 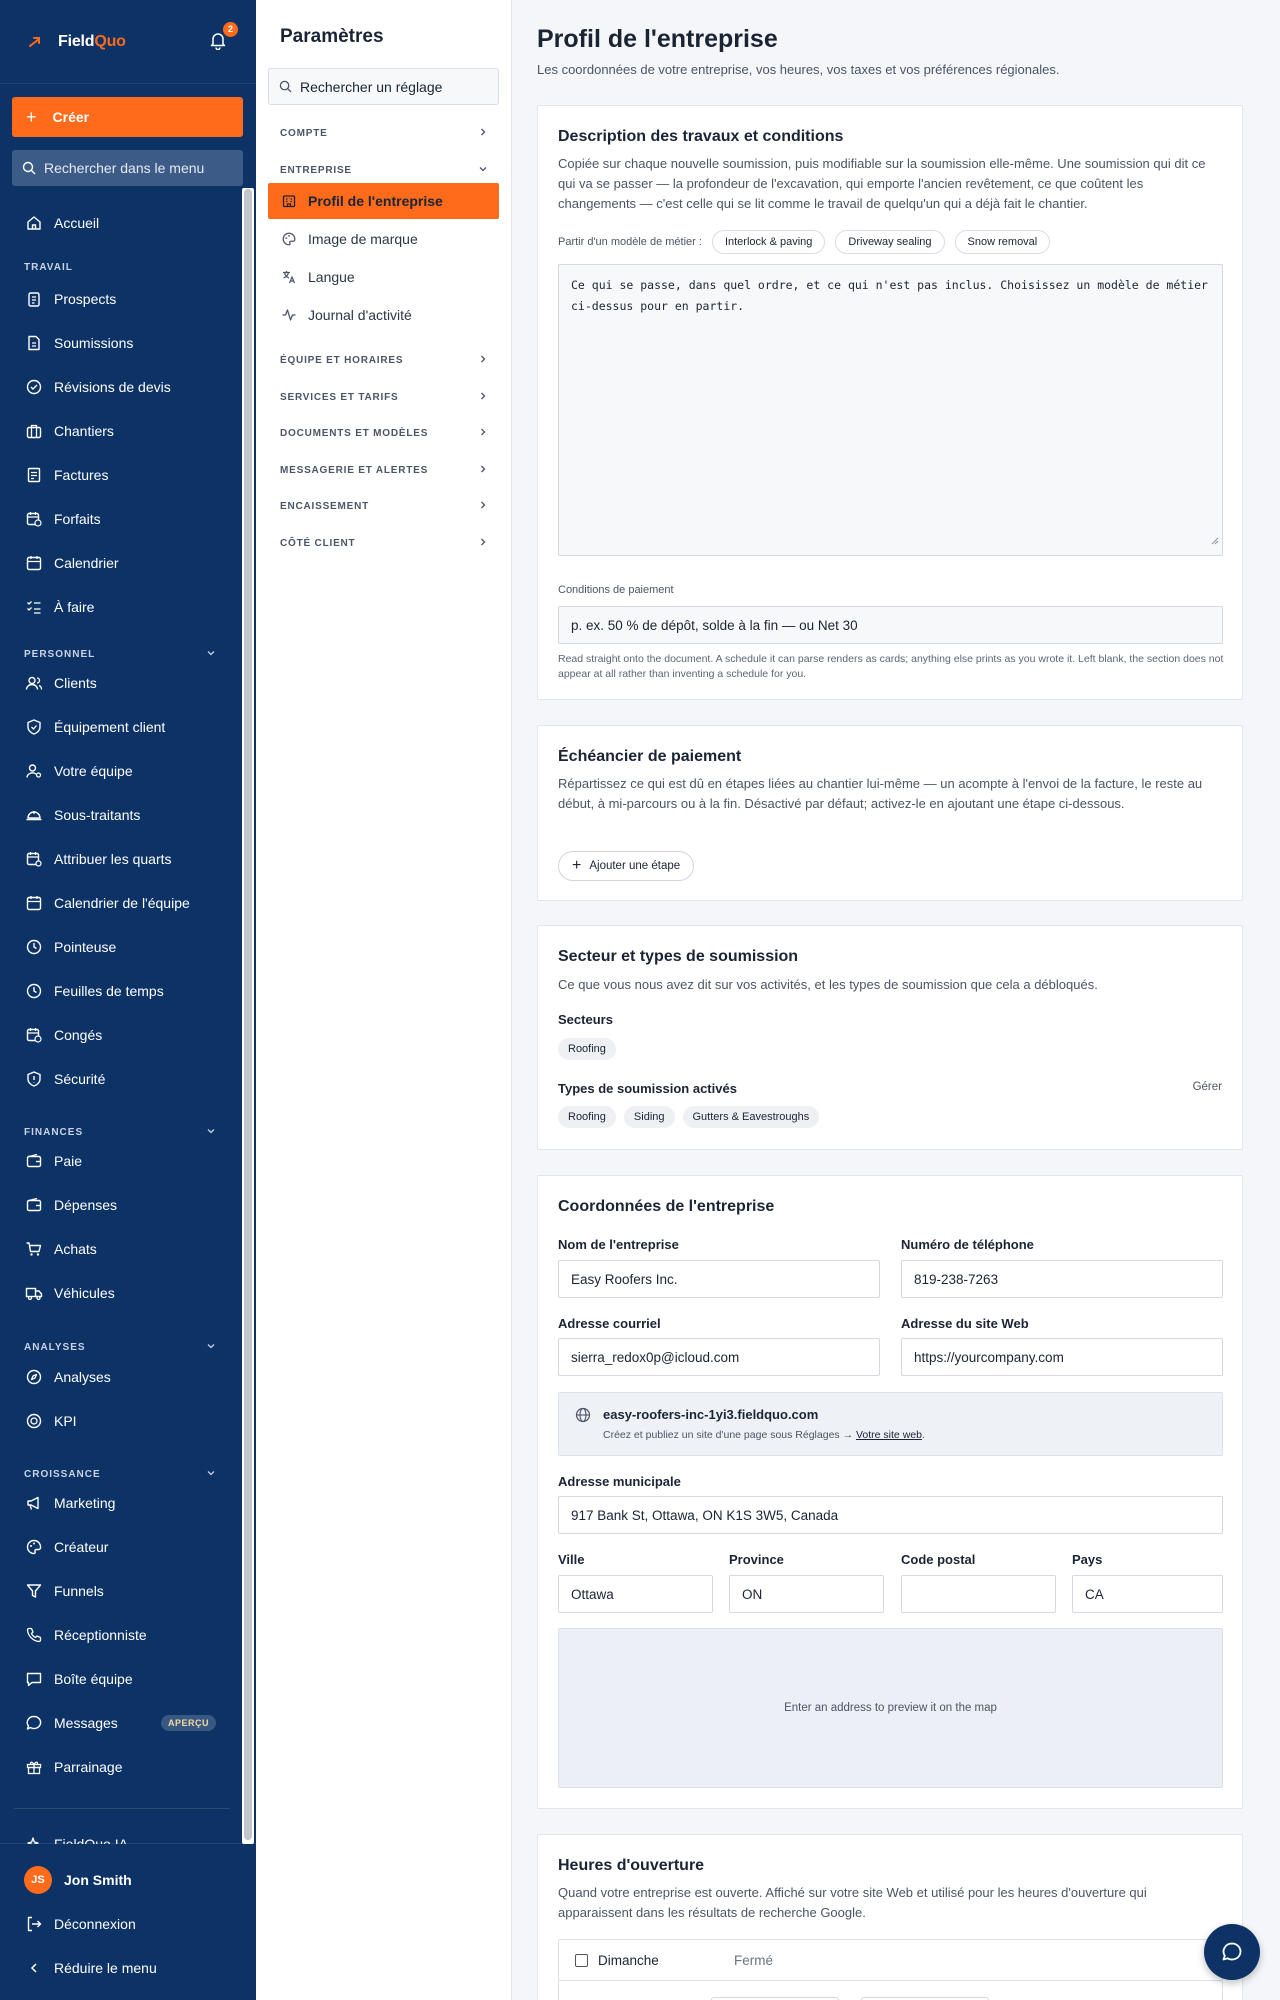 I want to click on sidebar-scrollbar, so click(x=248, y=1016).